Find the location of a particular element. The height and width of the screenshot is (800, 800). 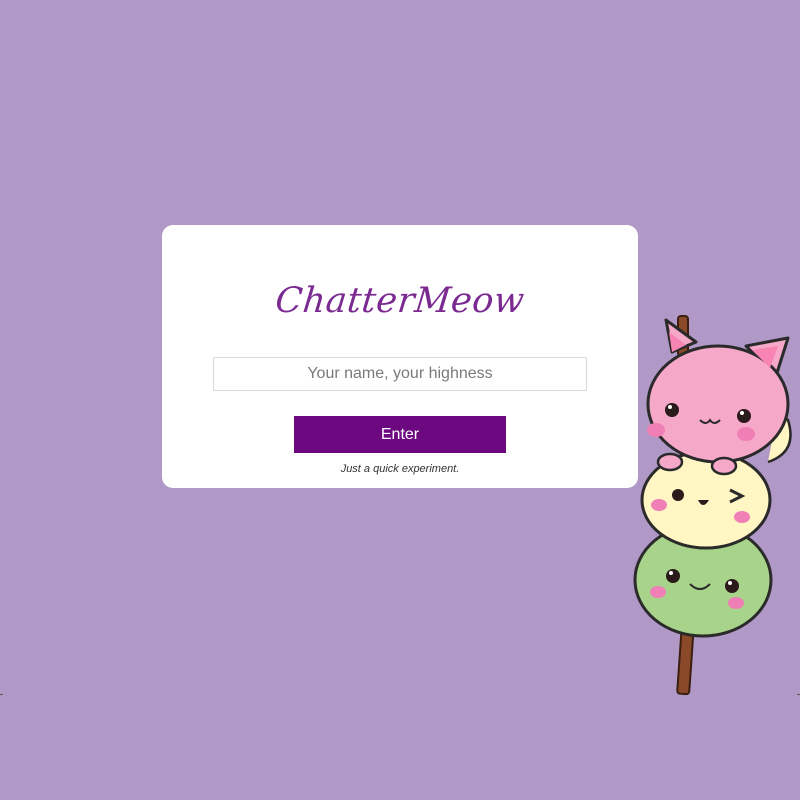

tagline: Just a quick experiment. is located at coordinates (400, 469).